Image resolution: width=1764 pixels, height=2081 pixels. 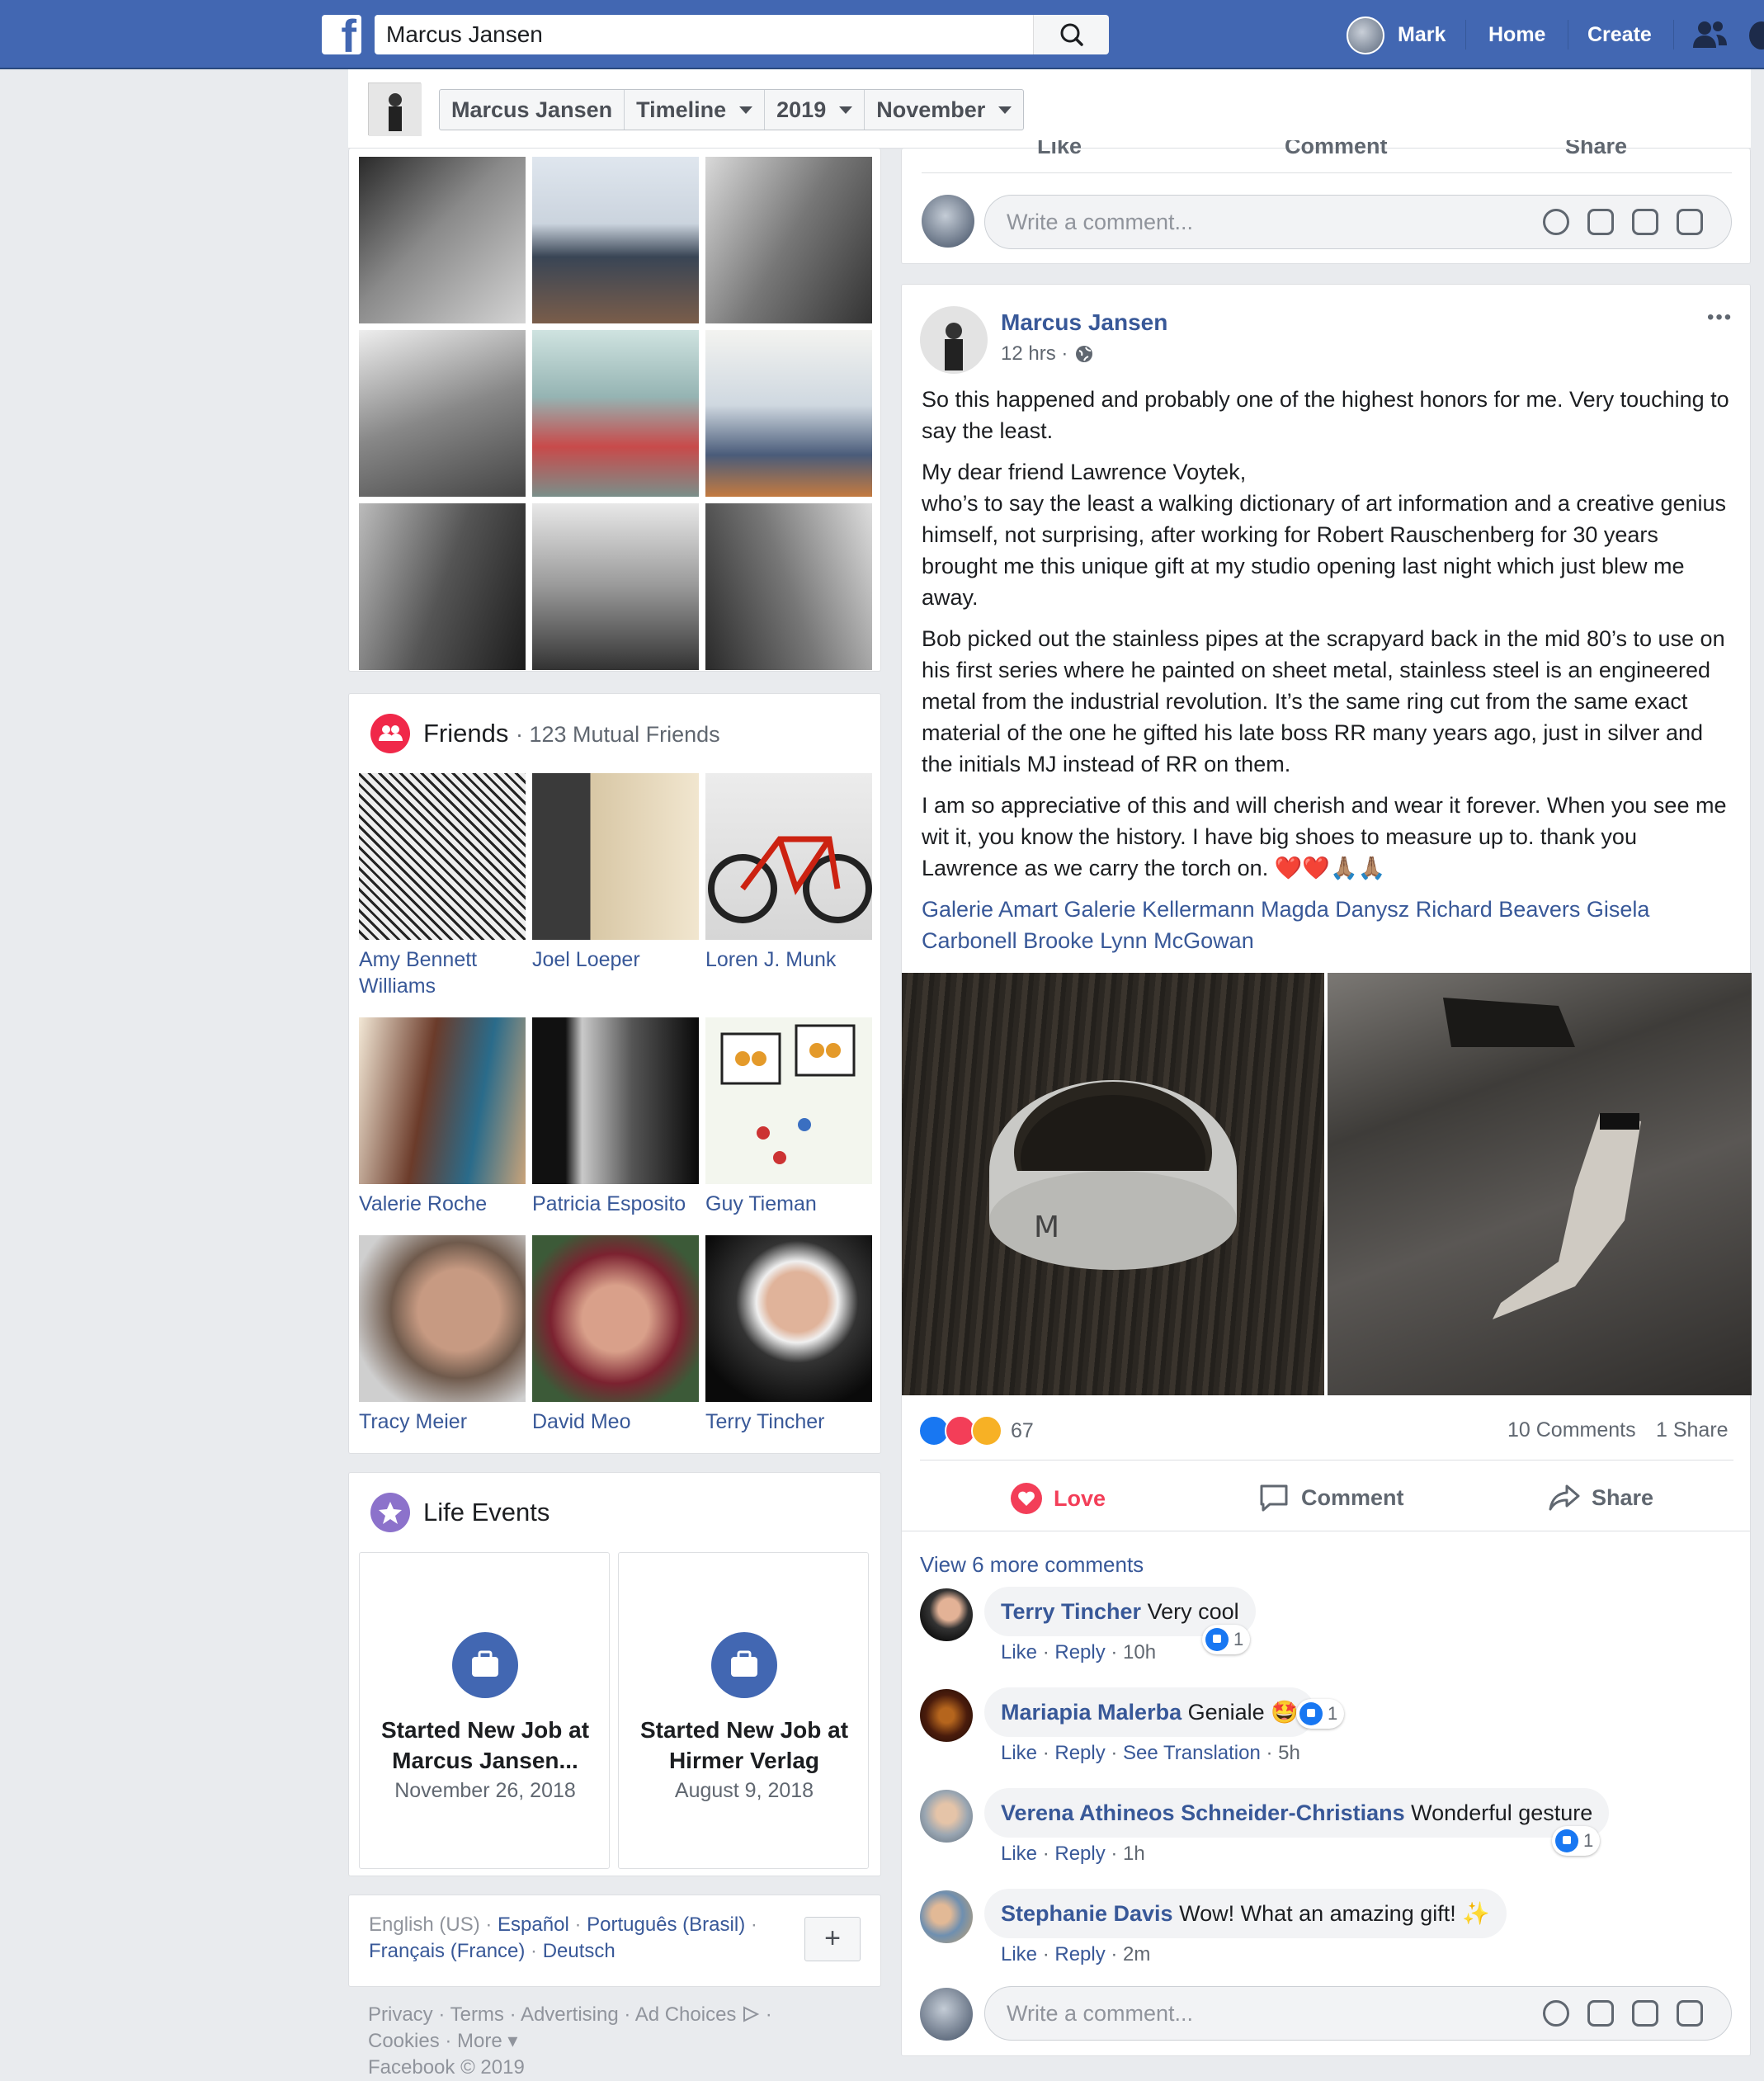 I want to click on comment-time: 1h, so click(x=1134, y=1854).